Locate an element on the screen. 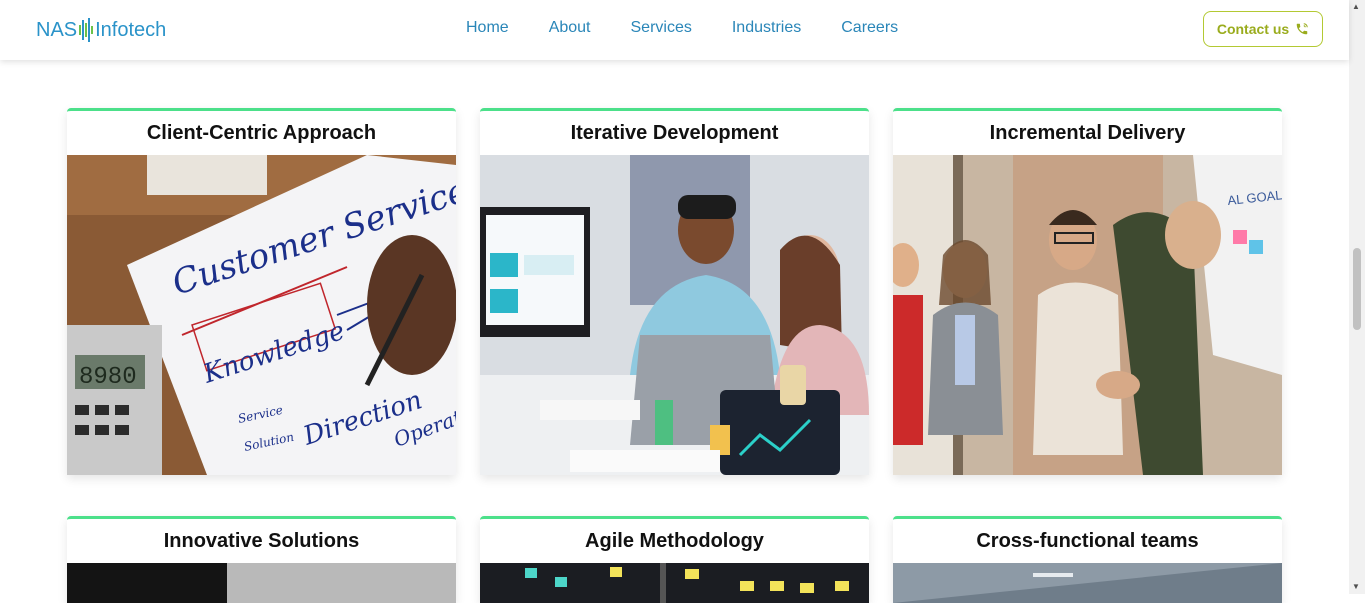  phone-icon is located at coordinates (1302, 29).